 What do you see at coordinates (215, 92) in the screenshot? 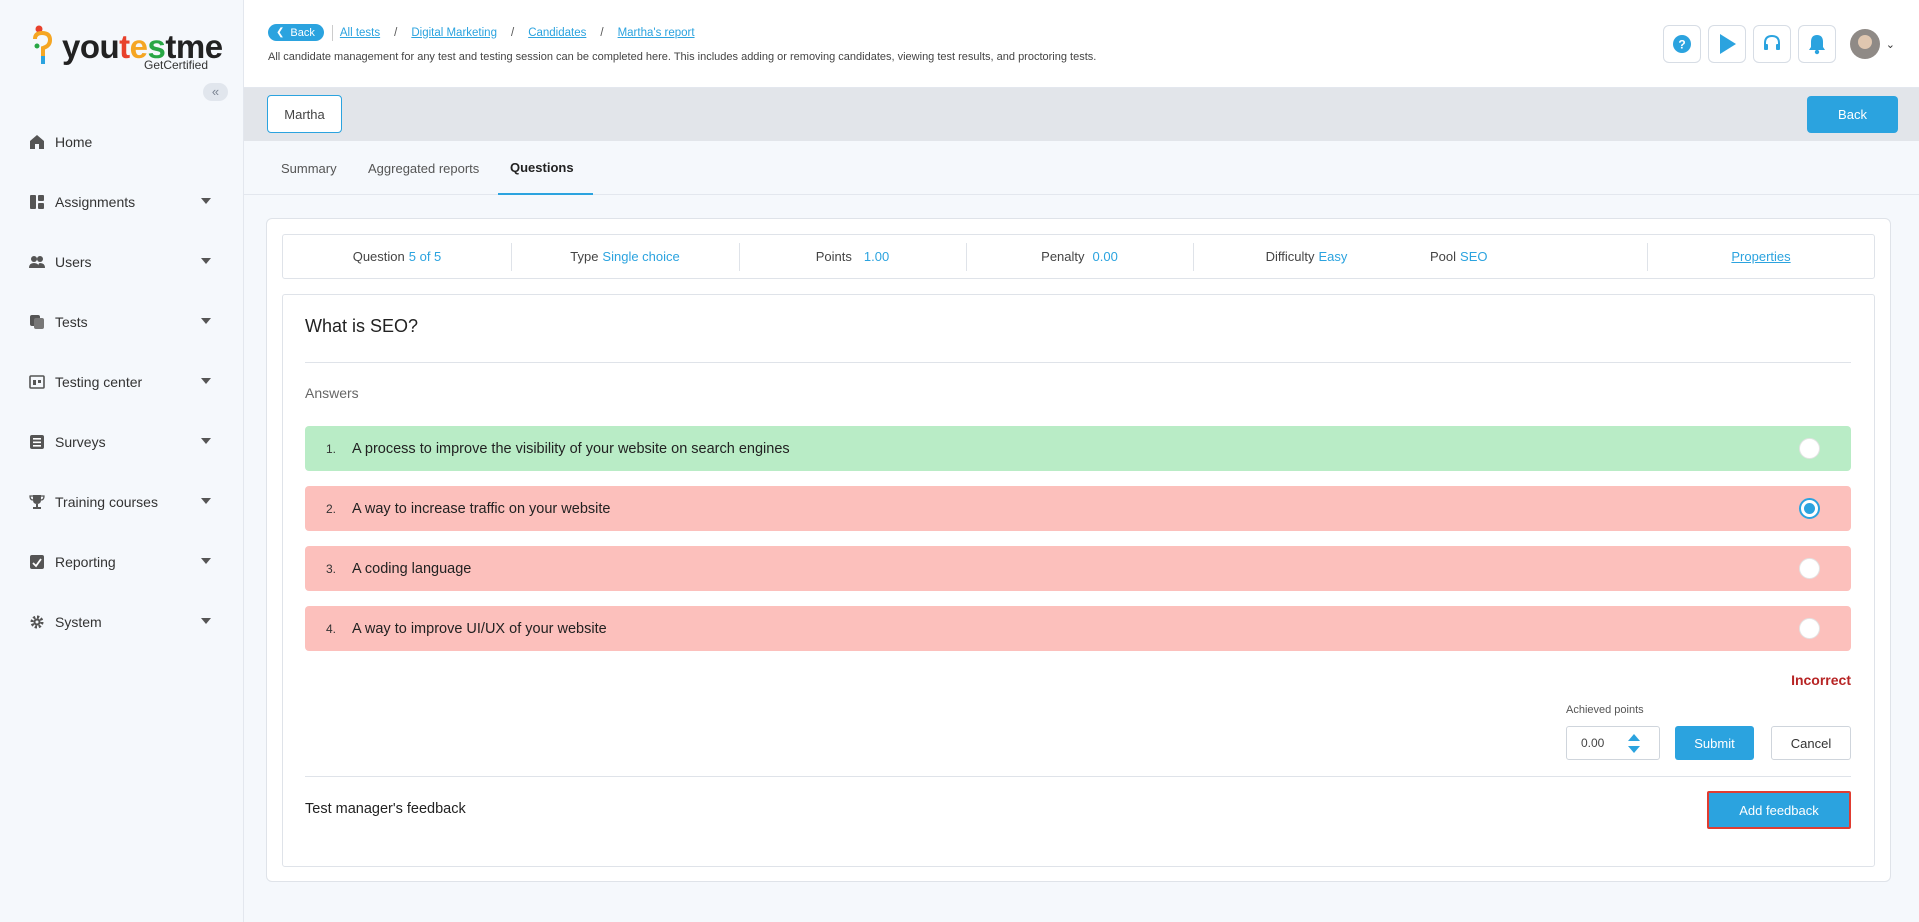
I see `collapse-sidebar-icon: «` at bounding box center [215, 92].